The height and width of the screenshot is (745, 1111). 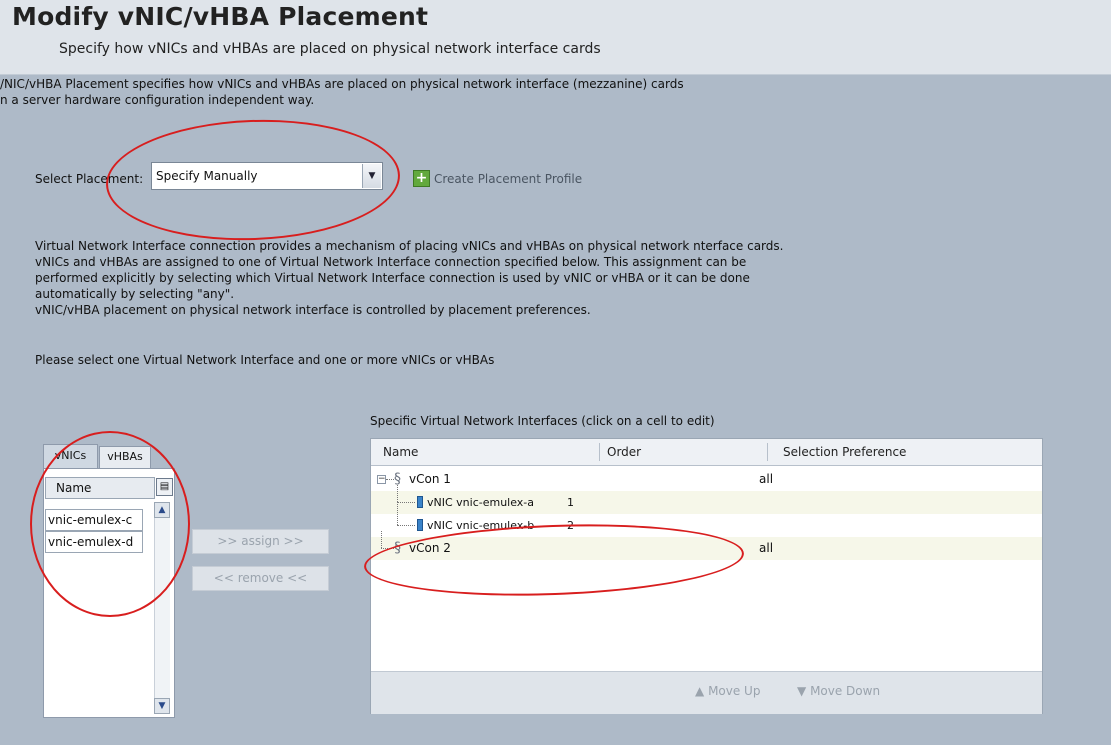 I want to click on scroll-down-icon: ▼, so click(x=162, y=706).